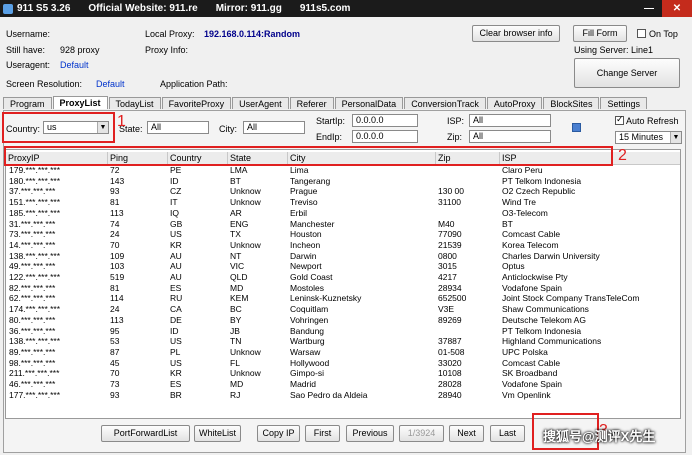  I want to click on next-page-button: Next, so click(466, 433).